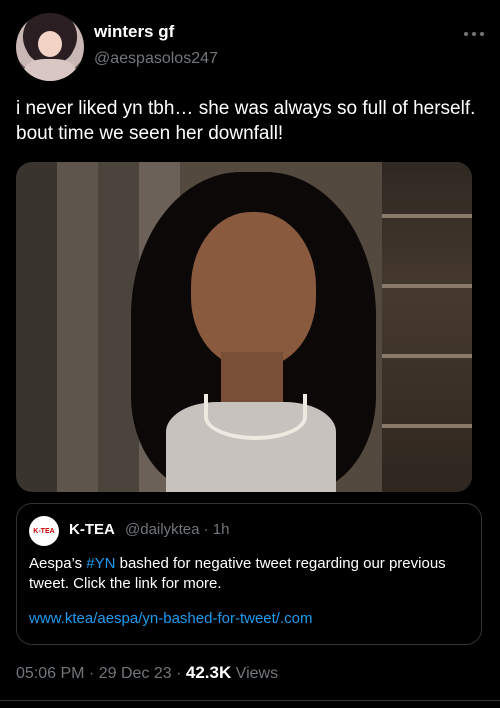  I want to click on author-avatar, so click(50, 47).